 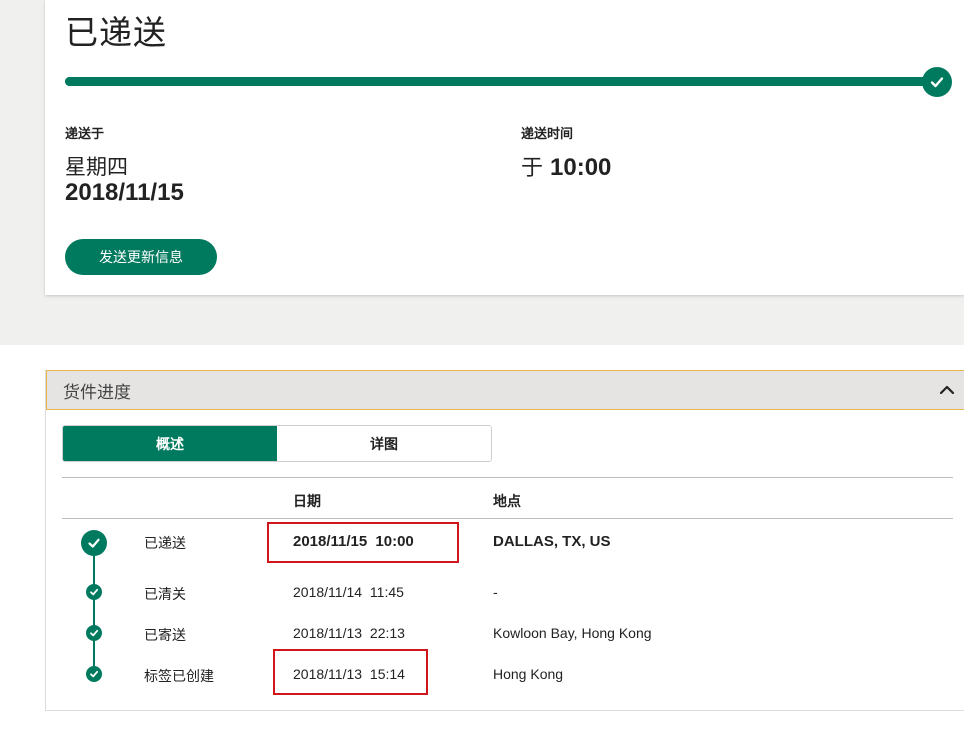 What do you see at coordinates (532, 168) in the screenshot?
I see `delivery-time-prefix: 于` at bounding box center [532, 168].